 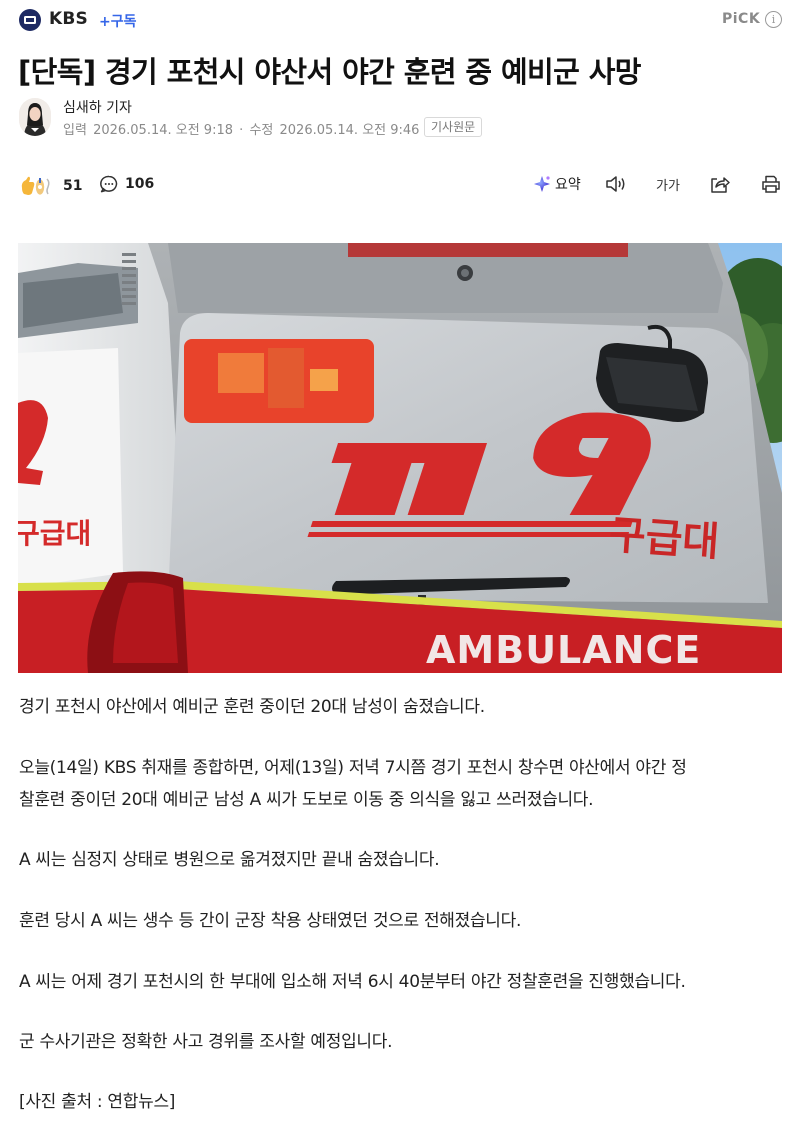 What do you see at coordinates (140, 184) in the screenshot?
I see `comment-count: 106` at bounding box center [140, 184].